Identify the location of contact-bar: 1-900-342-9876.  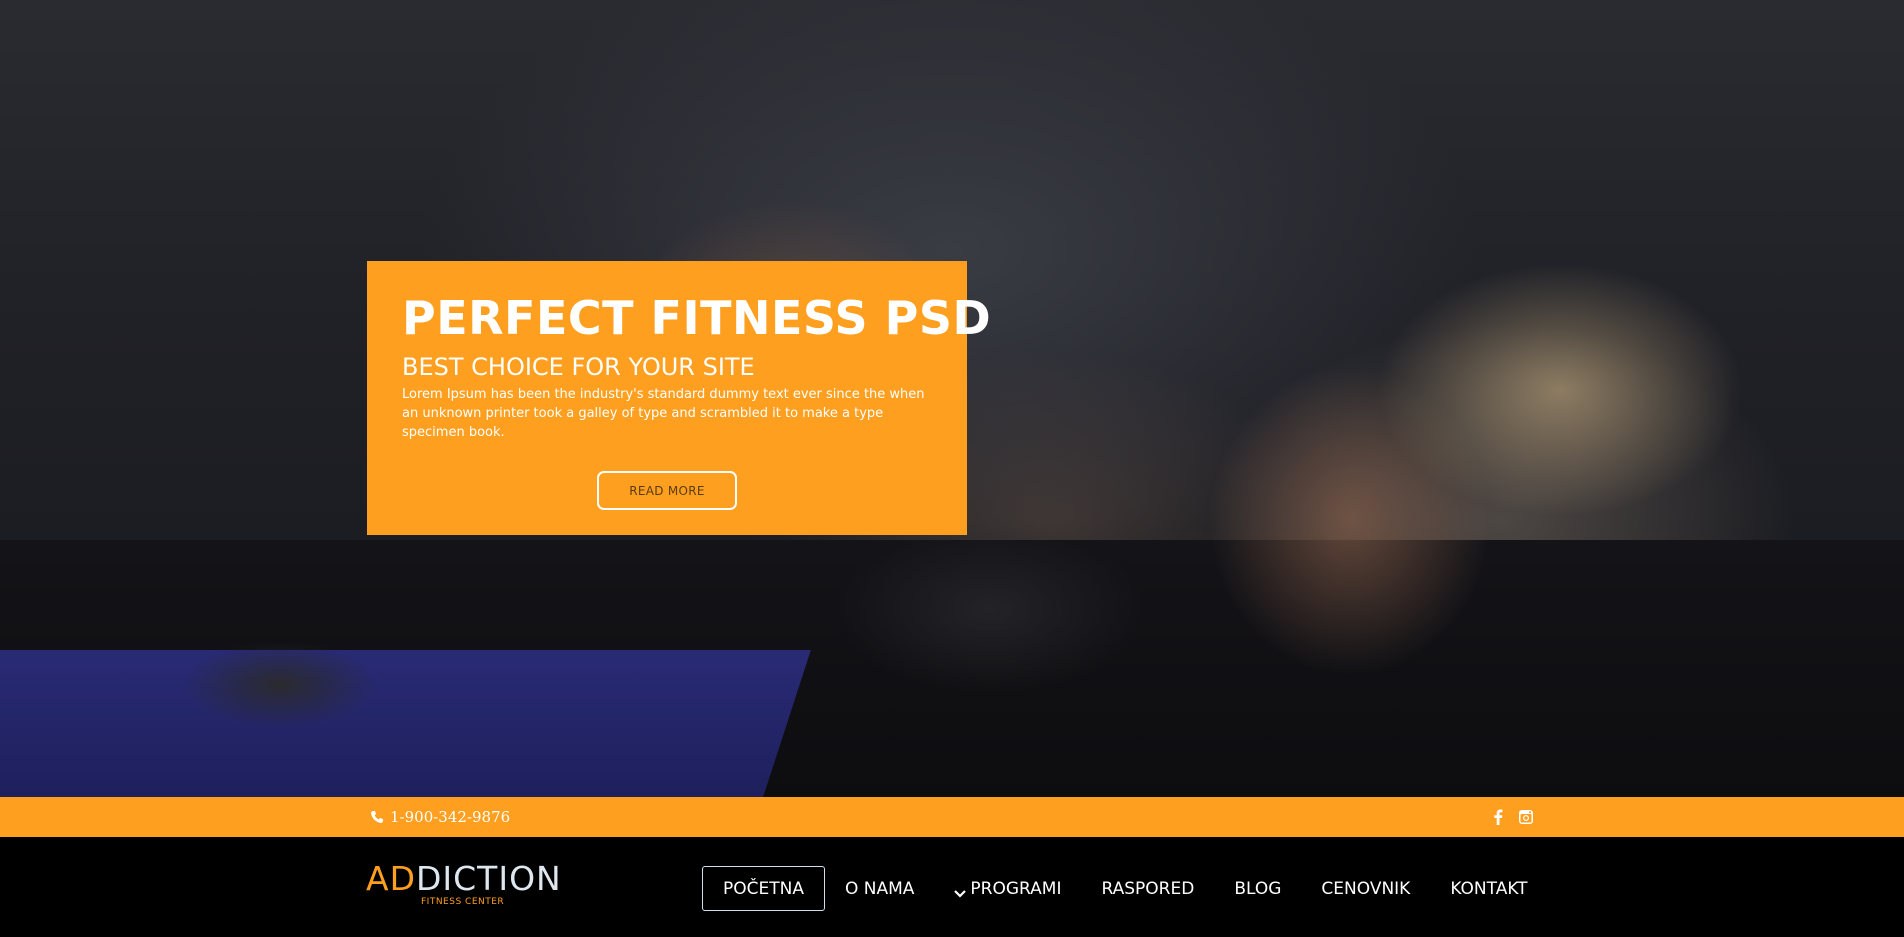
(952, 817).